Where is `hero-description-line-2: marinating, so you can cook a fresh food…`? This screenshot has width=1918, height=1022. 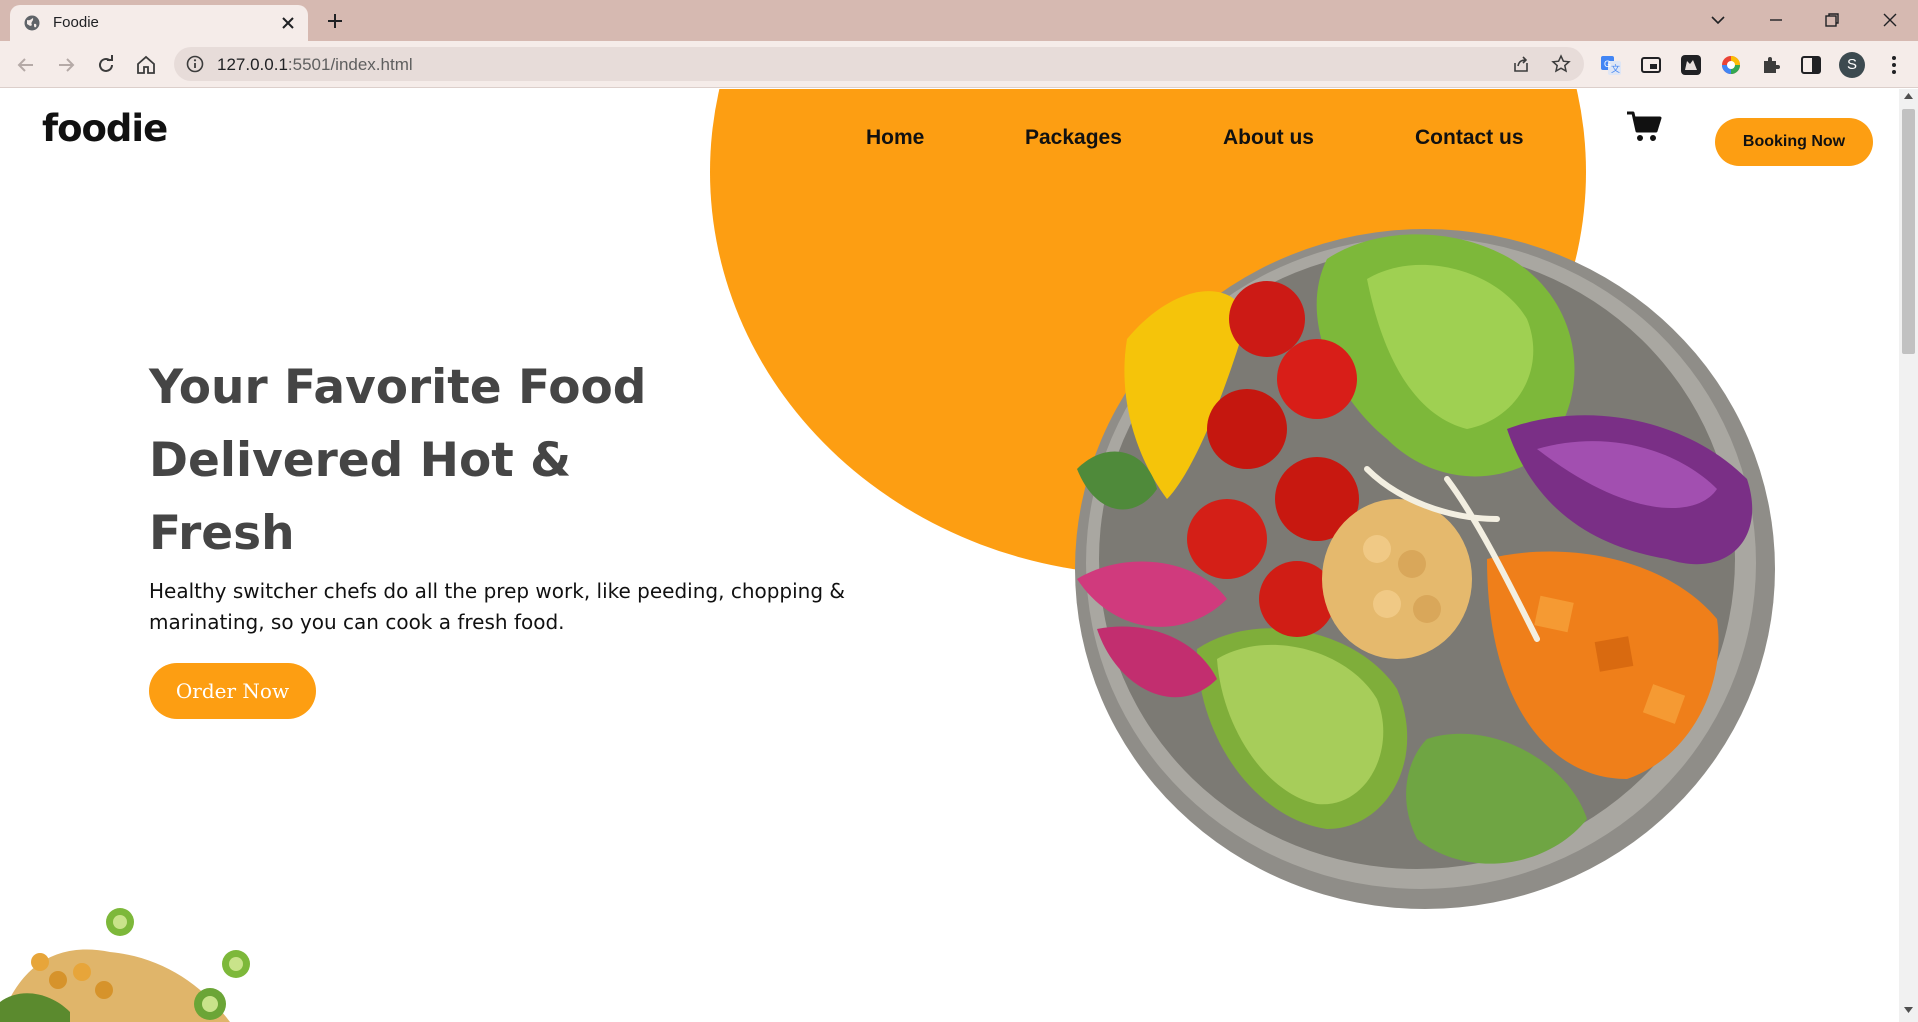 hero-description-line-2: marinating, so you can cook a fresh food… is located at coordinates (357, 622).